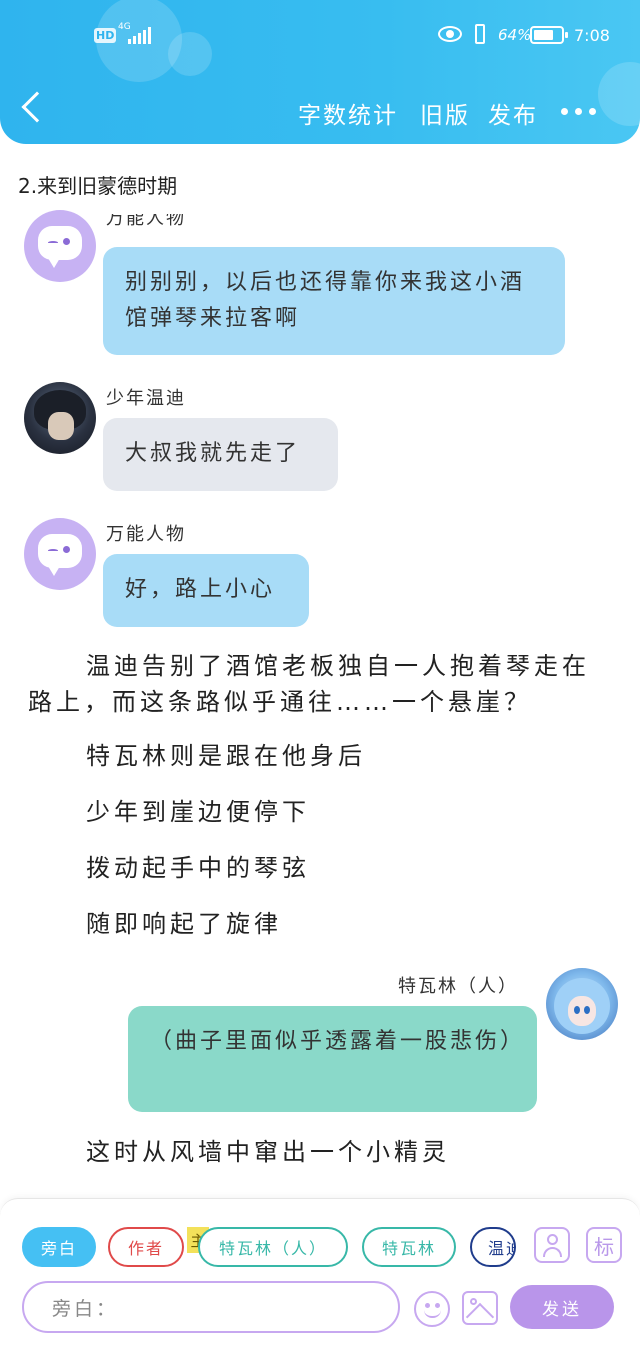  What do you see at coordinates (268, 1152) in the screenshot?
I see `narration-line: 这时从风墙中窜出一个小精灵` at bounding box center [268, 1152].